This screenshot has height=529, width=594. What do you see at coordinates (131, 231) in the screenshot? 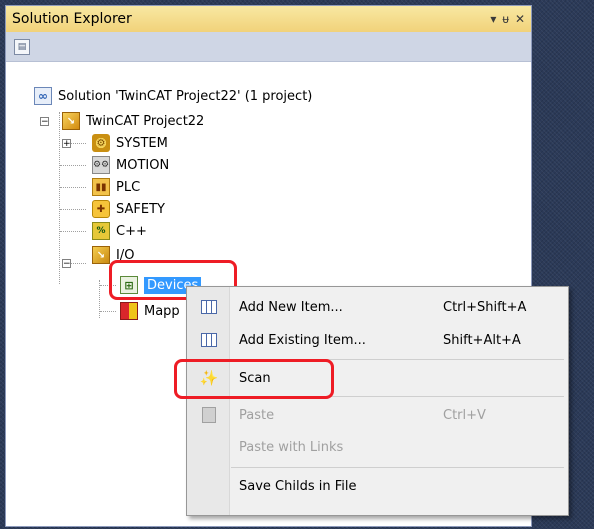
I see `tree-label-cpp: C++` at bounding box center [131, 231].